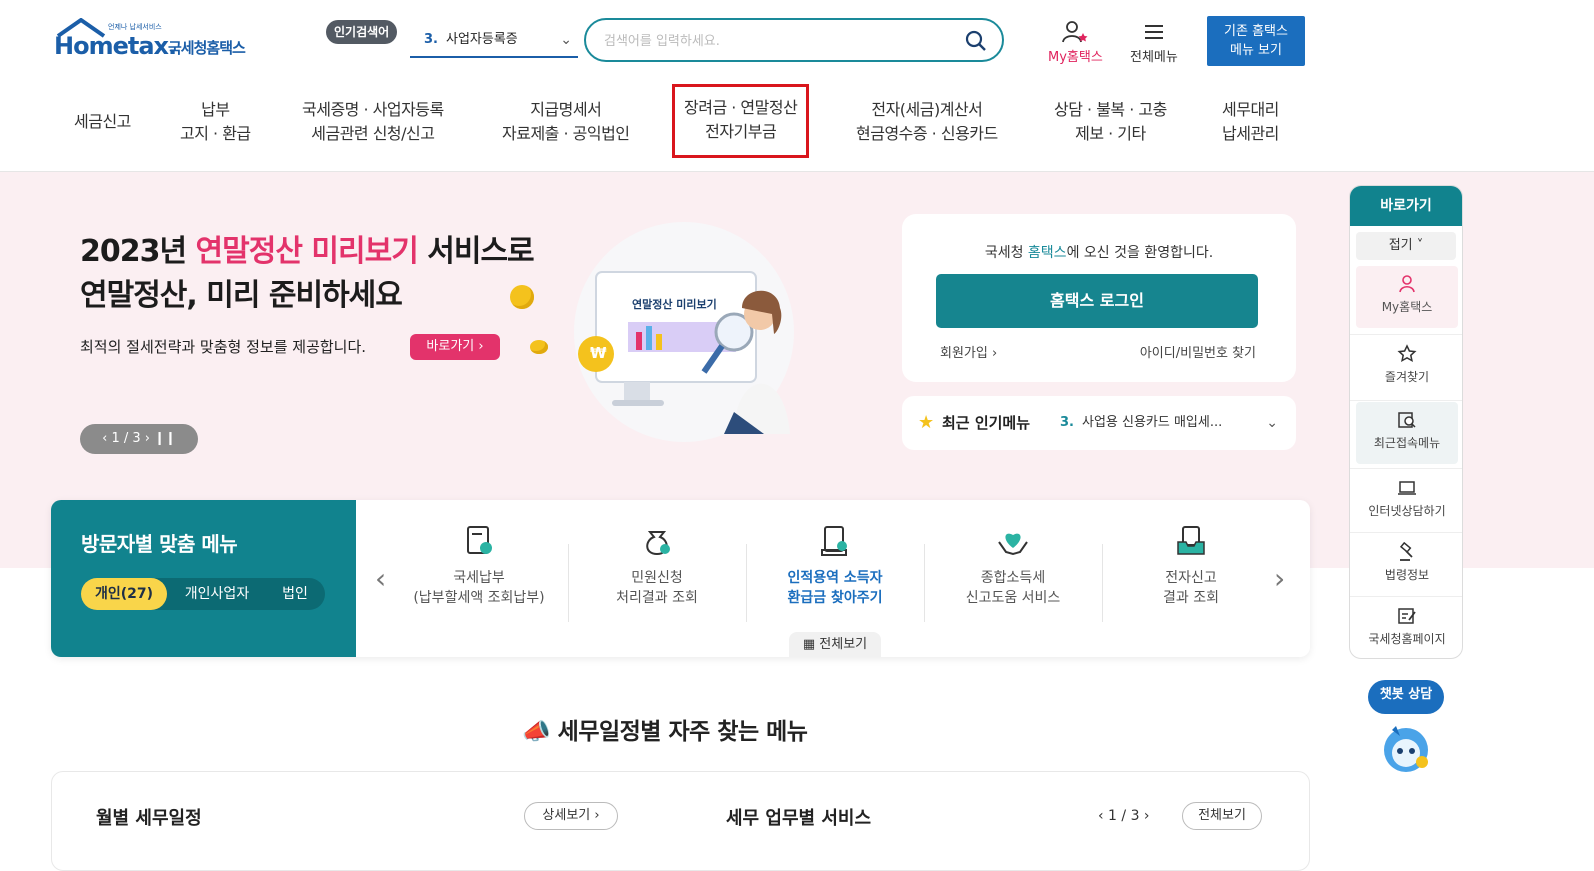  I want to click on service-tax-payment: 국세납부 (납부할세액 조회납부), so click(479, 566).